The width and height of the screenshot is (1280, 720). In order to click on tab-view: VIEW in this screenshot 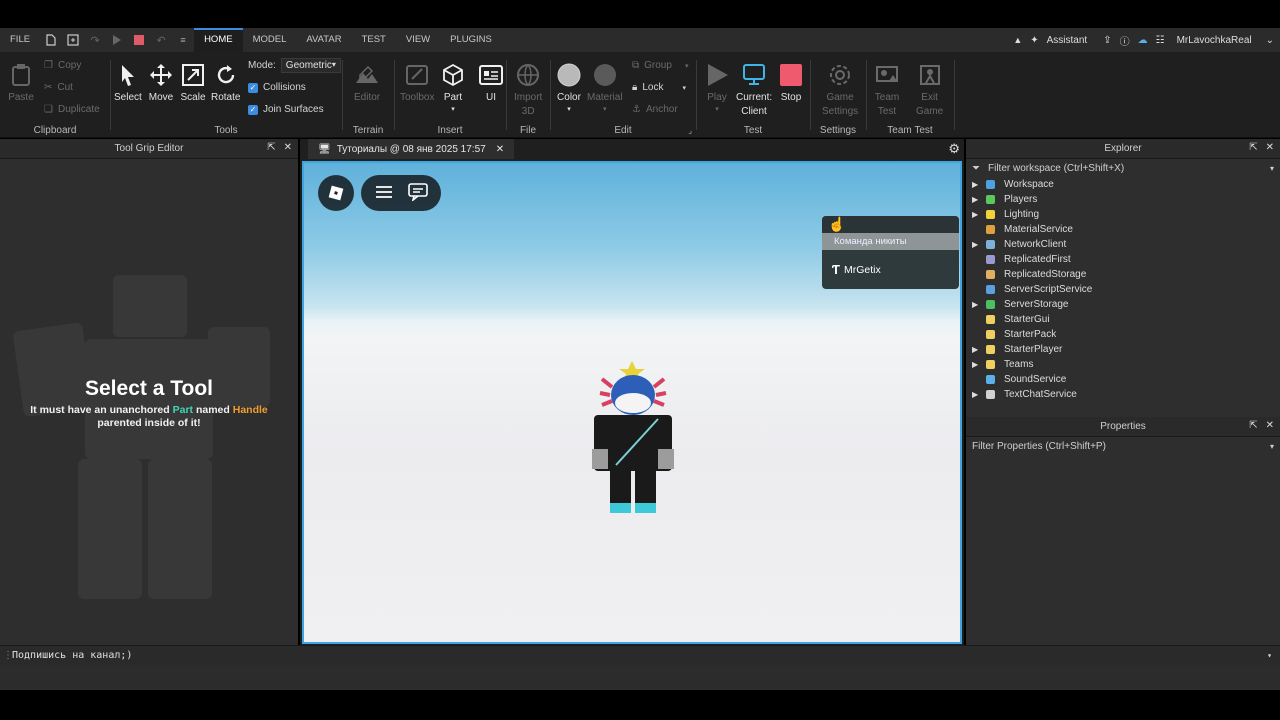, I will do `click(418, 40)`.